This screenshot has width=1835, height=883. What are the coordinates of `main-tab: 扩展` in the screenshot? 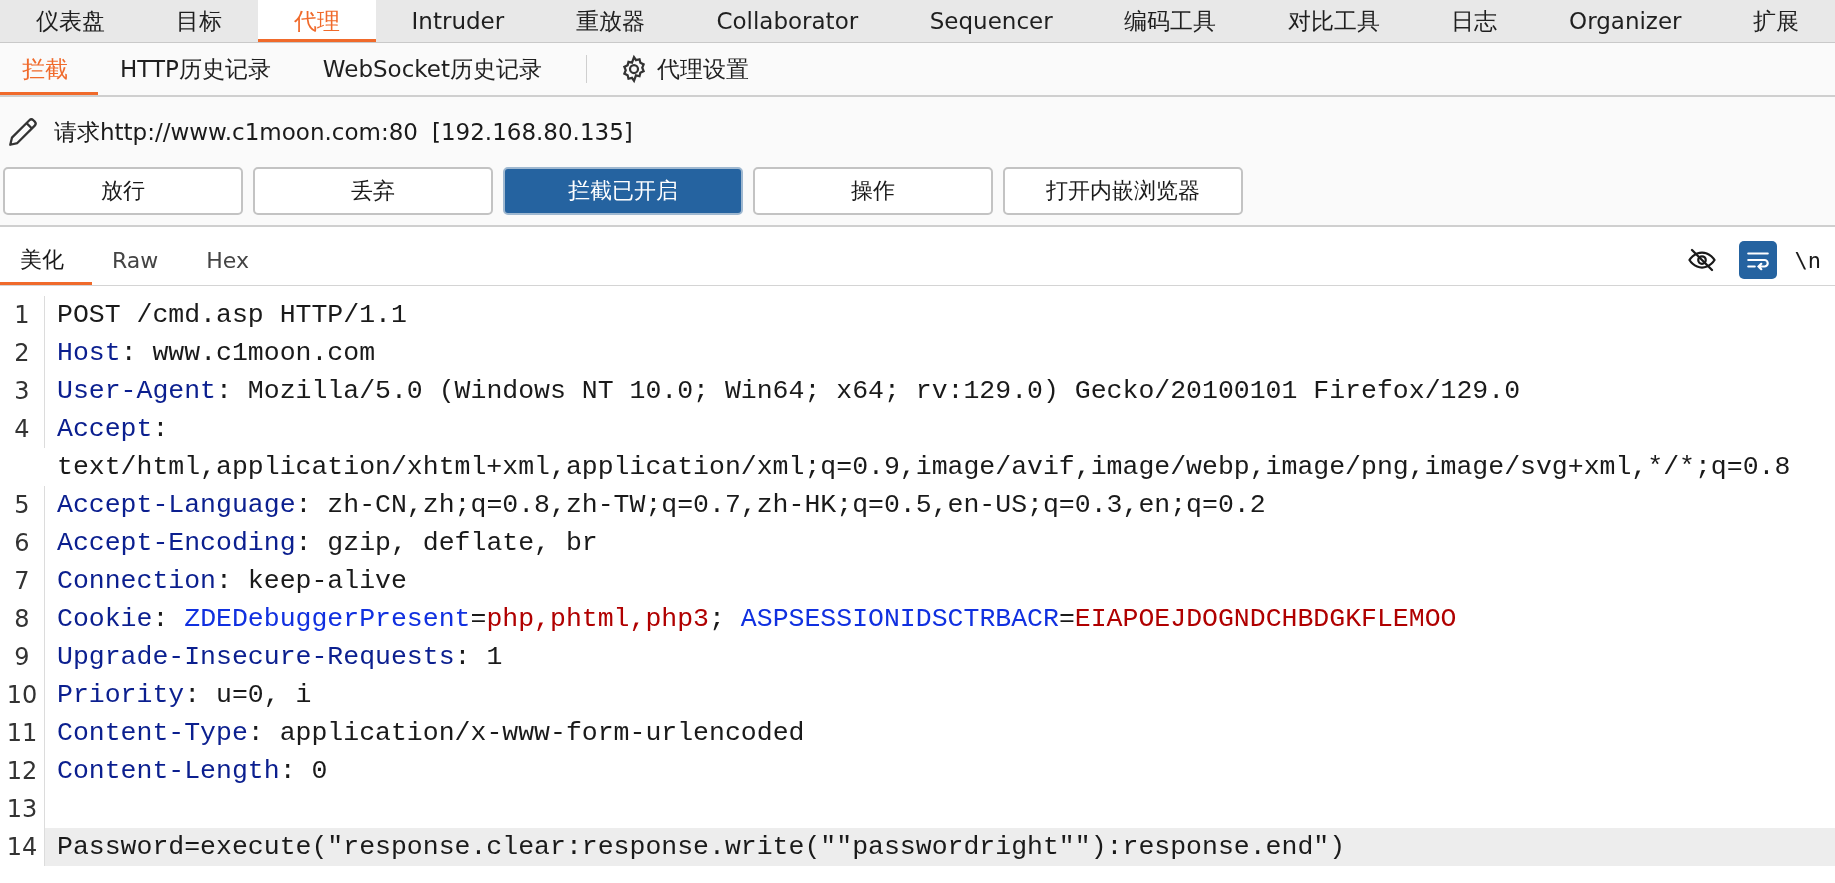 It's located at (1776, 21).